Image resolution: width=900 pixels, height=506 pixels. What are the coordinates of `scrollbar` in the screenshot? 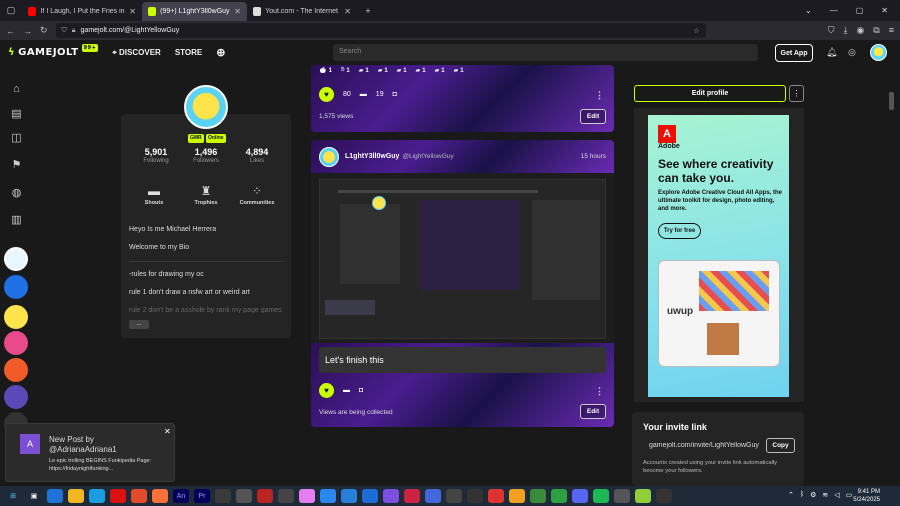 It's located at (891, 101).